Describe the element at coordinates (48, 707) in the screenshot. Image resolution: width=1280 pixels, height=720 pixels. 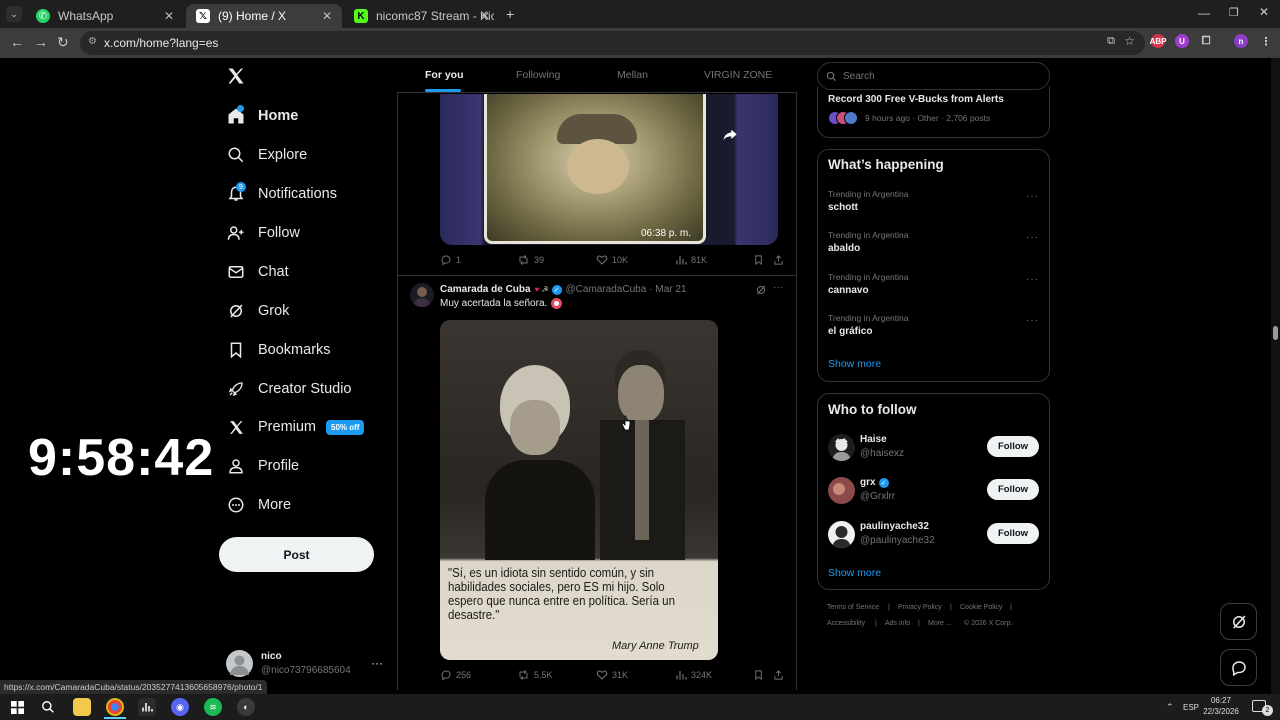
I see `search-icon` at that location.